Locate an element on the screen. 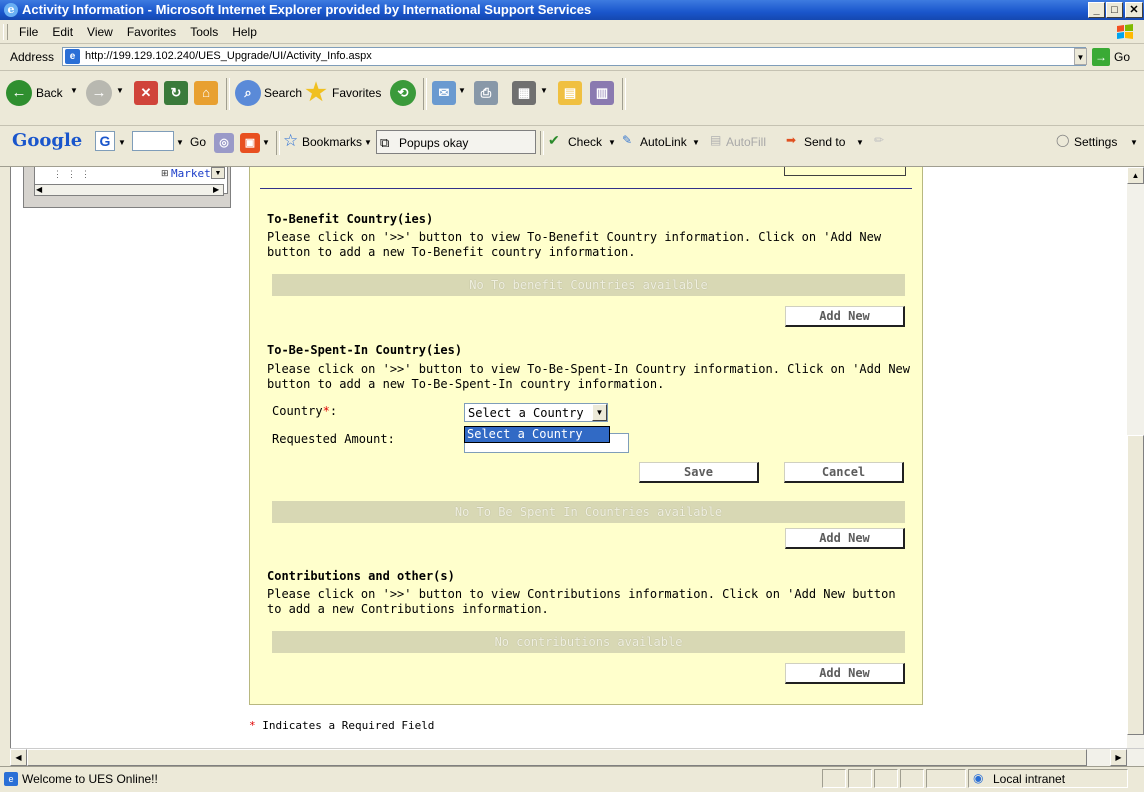 The width and height of the screenshot is (1144, 792). google-dropdown-icon: ▼ is located at coordinates (122, 142).